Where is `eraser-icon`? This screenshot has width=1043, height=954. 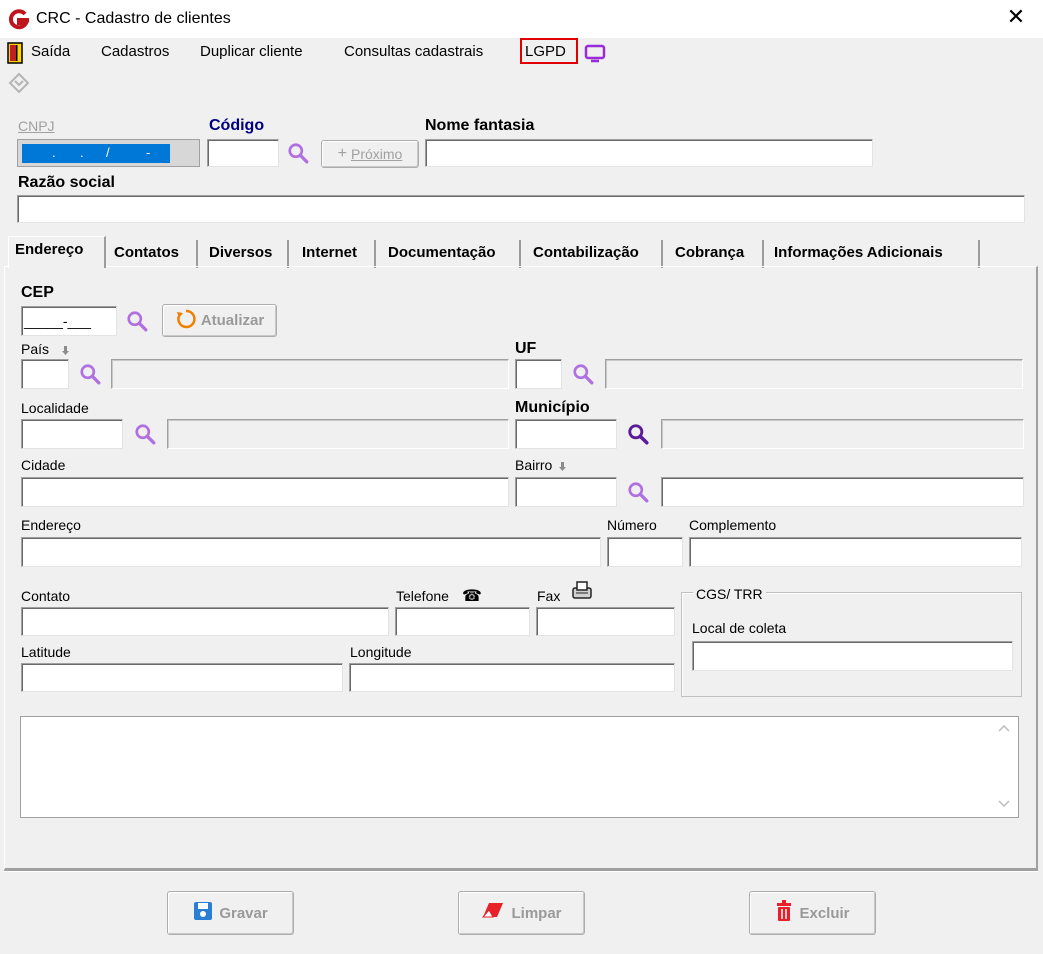
eraser-icon is located at coordinates (493, 913).